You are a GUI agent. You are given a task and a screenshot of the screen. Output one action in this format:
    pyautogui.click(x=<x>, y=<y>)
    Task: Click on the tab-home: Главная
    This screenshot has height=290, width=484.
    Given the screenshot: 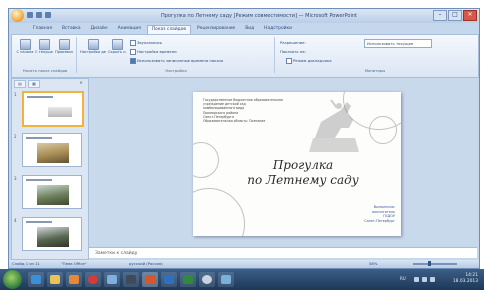 What is the action you would take?
    pyautogui.click(x=42, y=29)
    